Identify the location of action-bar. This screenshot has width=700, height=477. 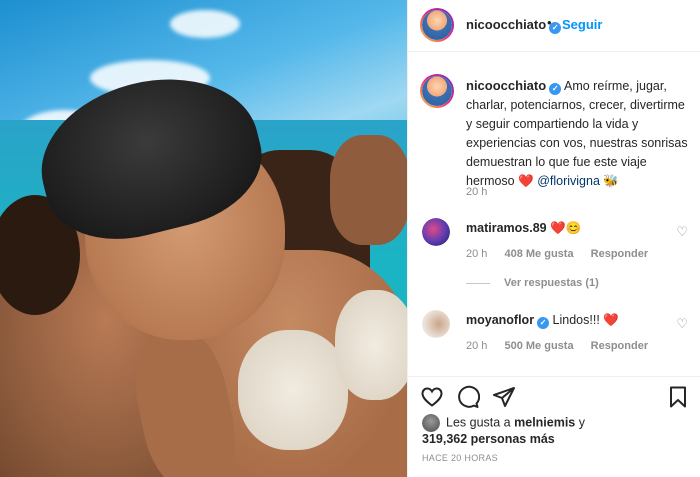
(554, 396).